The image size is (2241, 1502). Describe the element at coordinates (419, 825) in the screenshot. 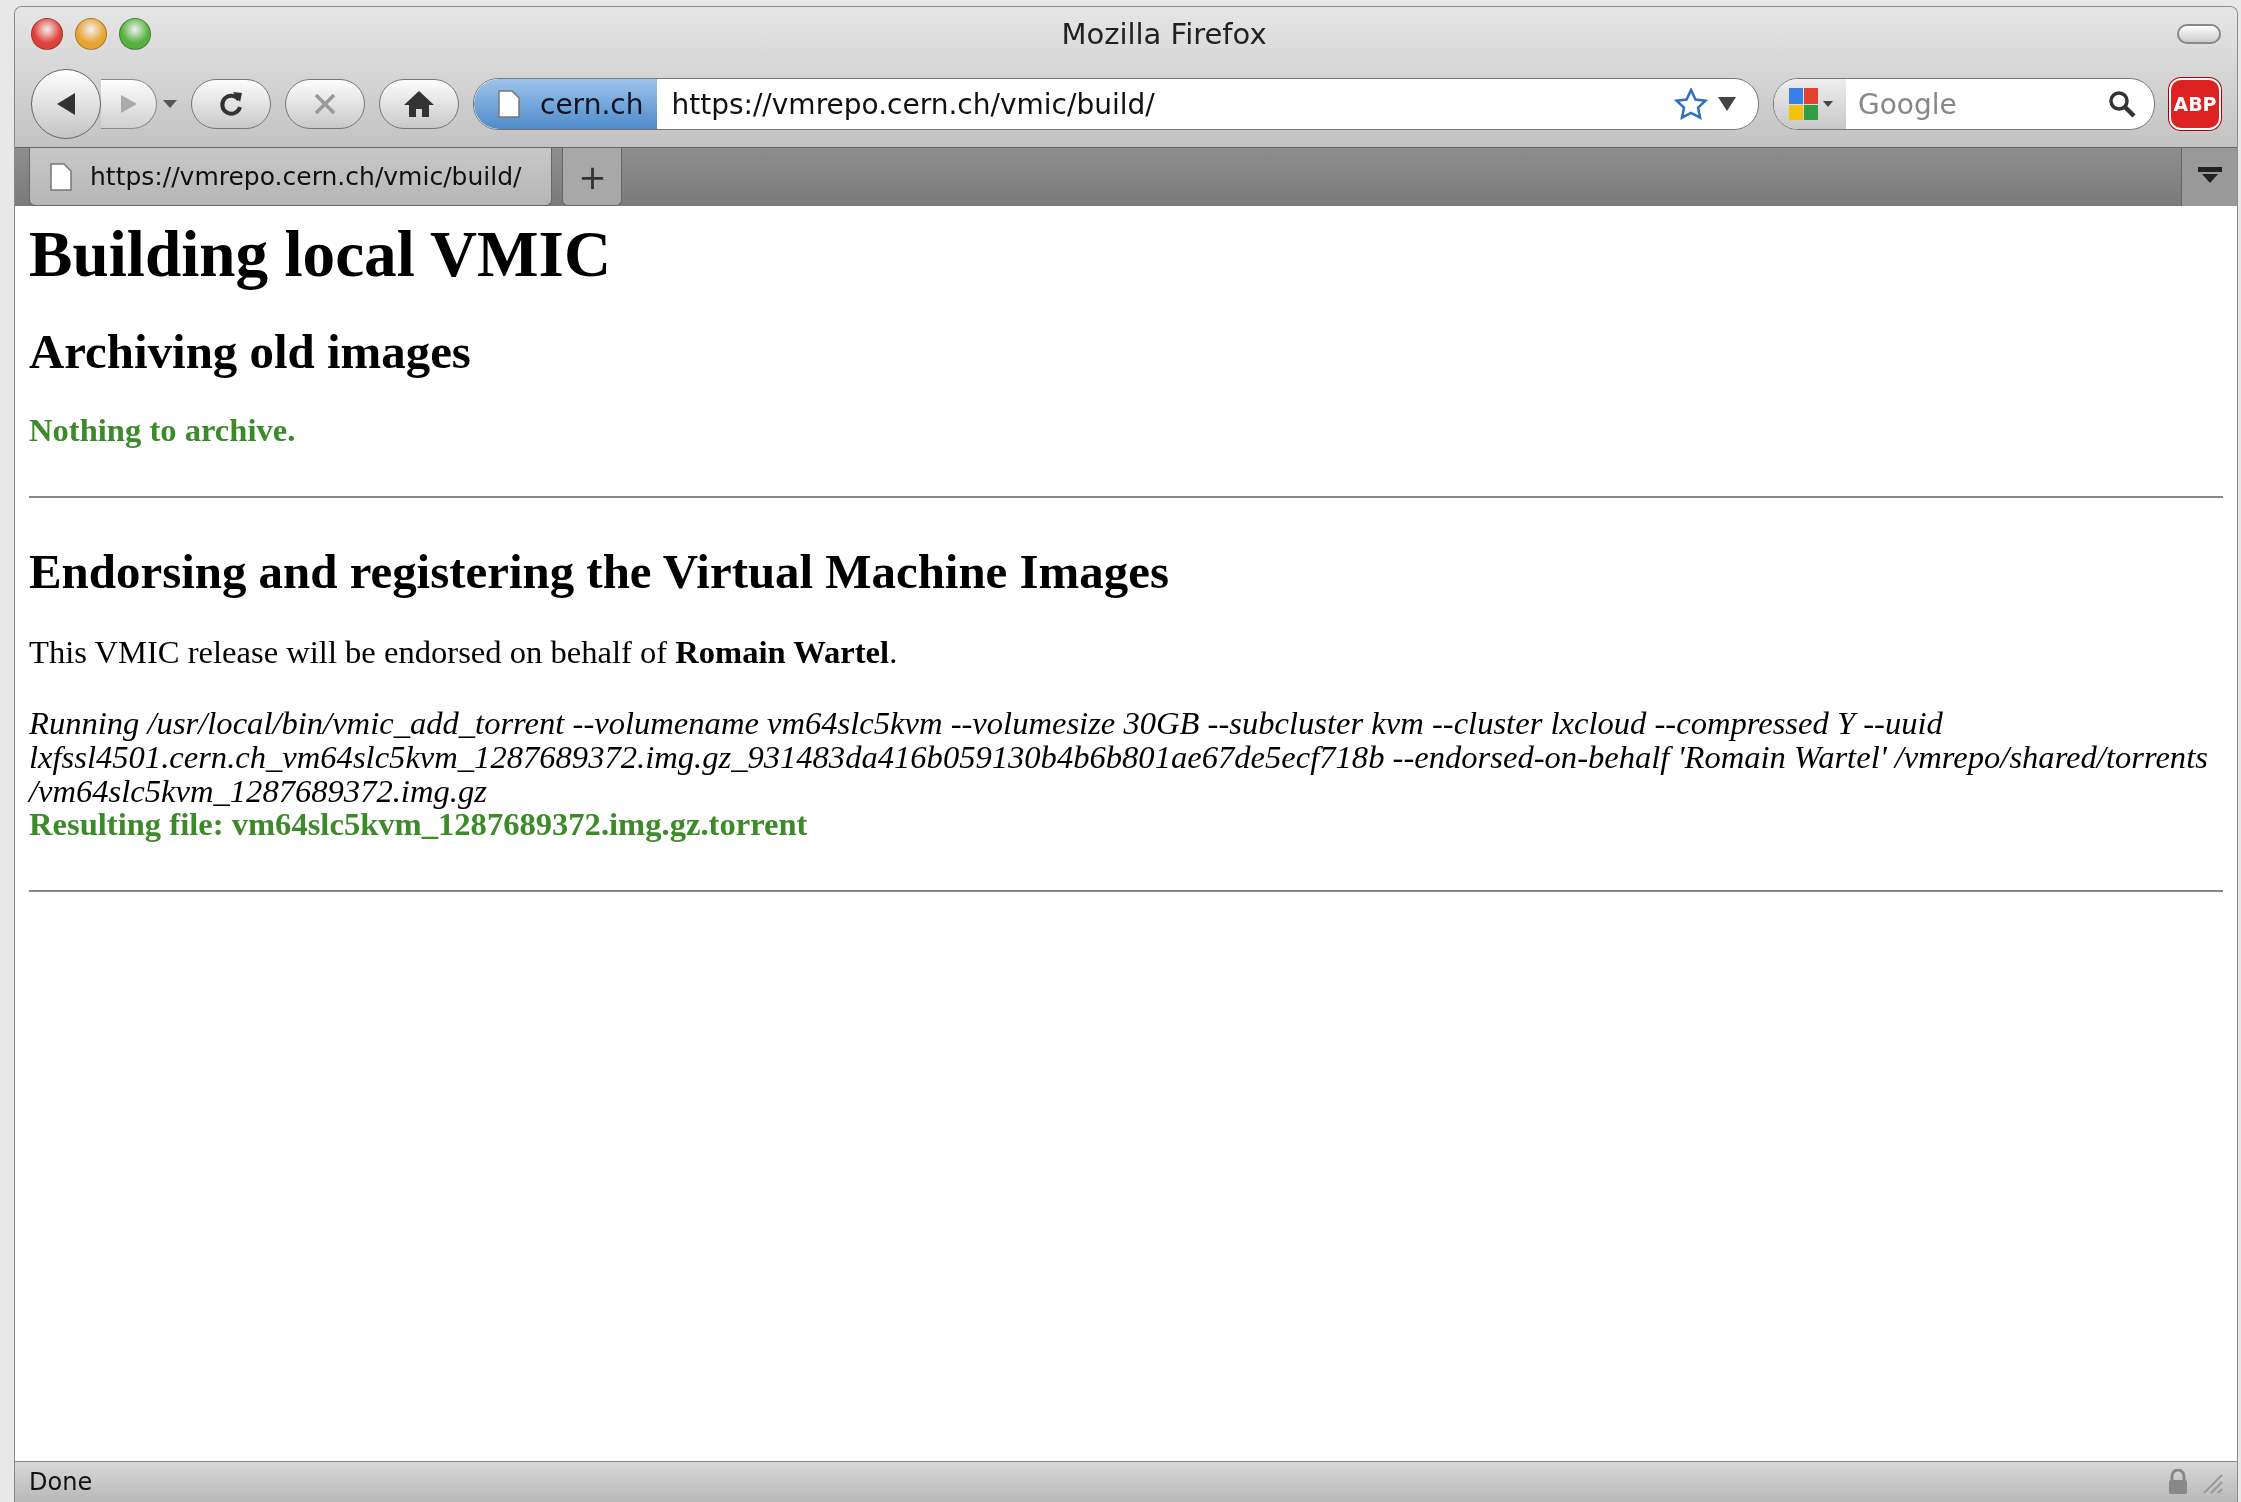

I see `result-message: Resulting file: vm64slc5kvm_1287689372.img.gz.torrent` at that location.